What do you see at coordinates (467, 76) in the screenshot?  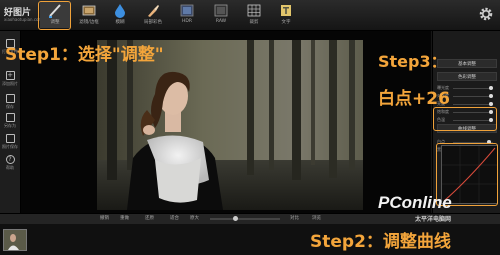 I see `section-color-header: 色彩调整` at bounding box center [467, 76].